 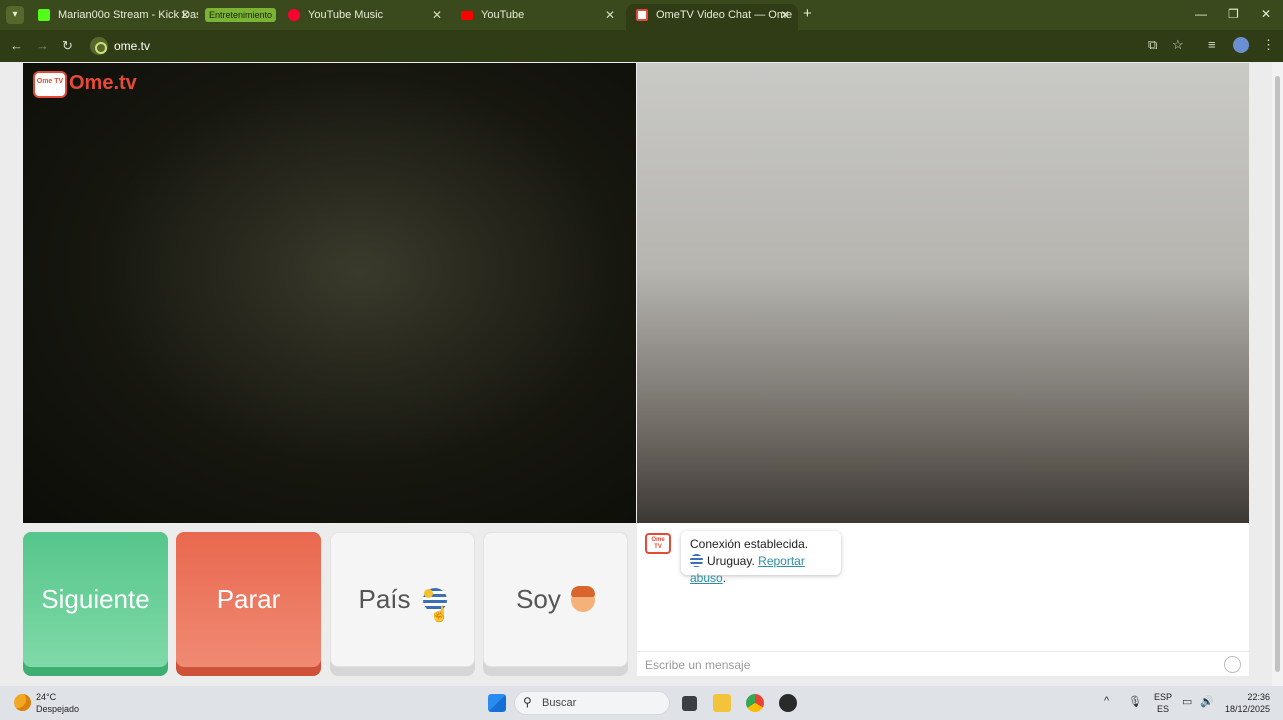 I want to click on keyboard-layout: ES, so click(x=1163, y=709).